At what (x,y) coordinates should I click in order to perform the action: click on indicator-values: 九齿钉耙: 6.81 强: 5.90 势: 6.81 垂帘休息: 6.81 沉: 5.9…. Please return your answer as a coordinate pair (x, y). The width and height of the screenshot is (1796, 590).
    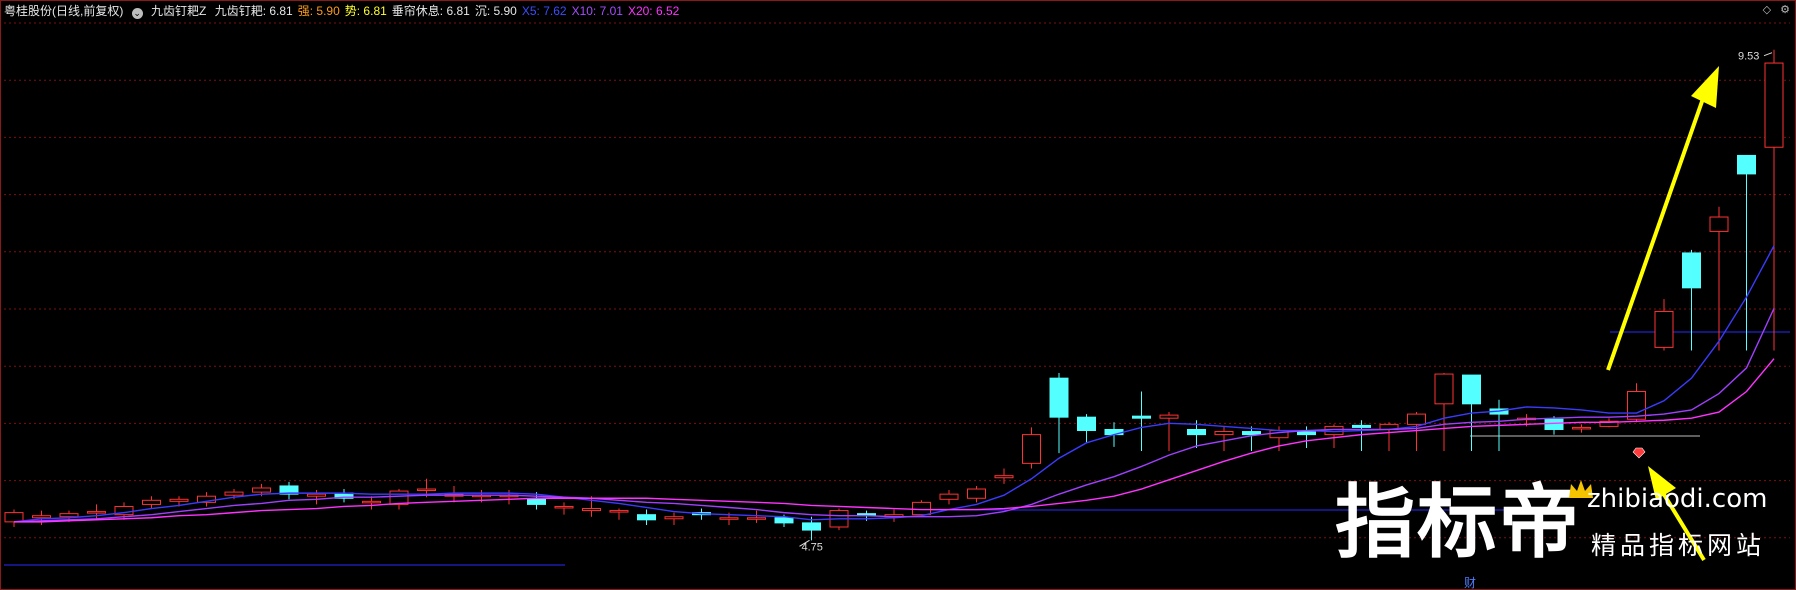
    Looking at the image, I should click on (450, 11).